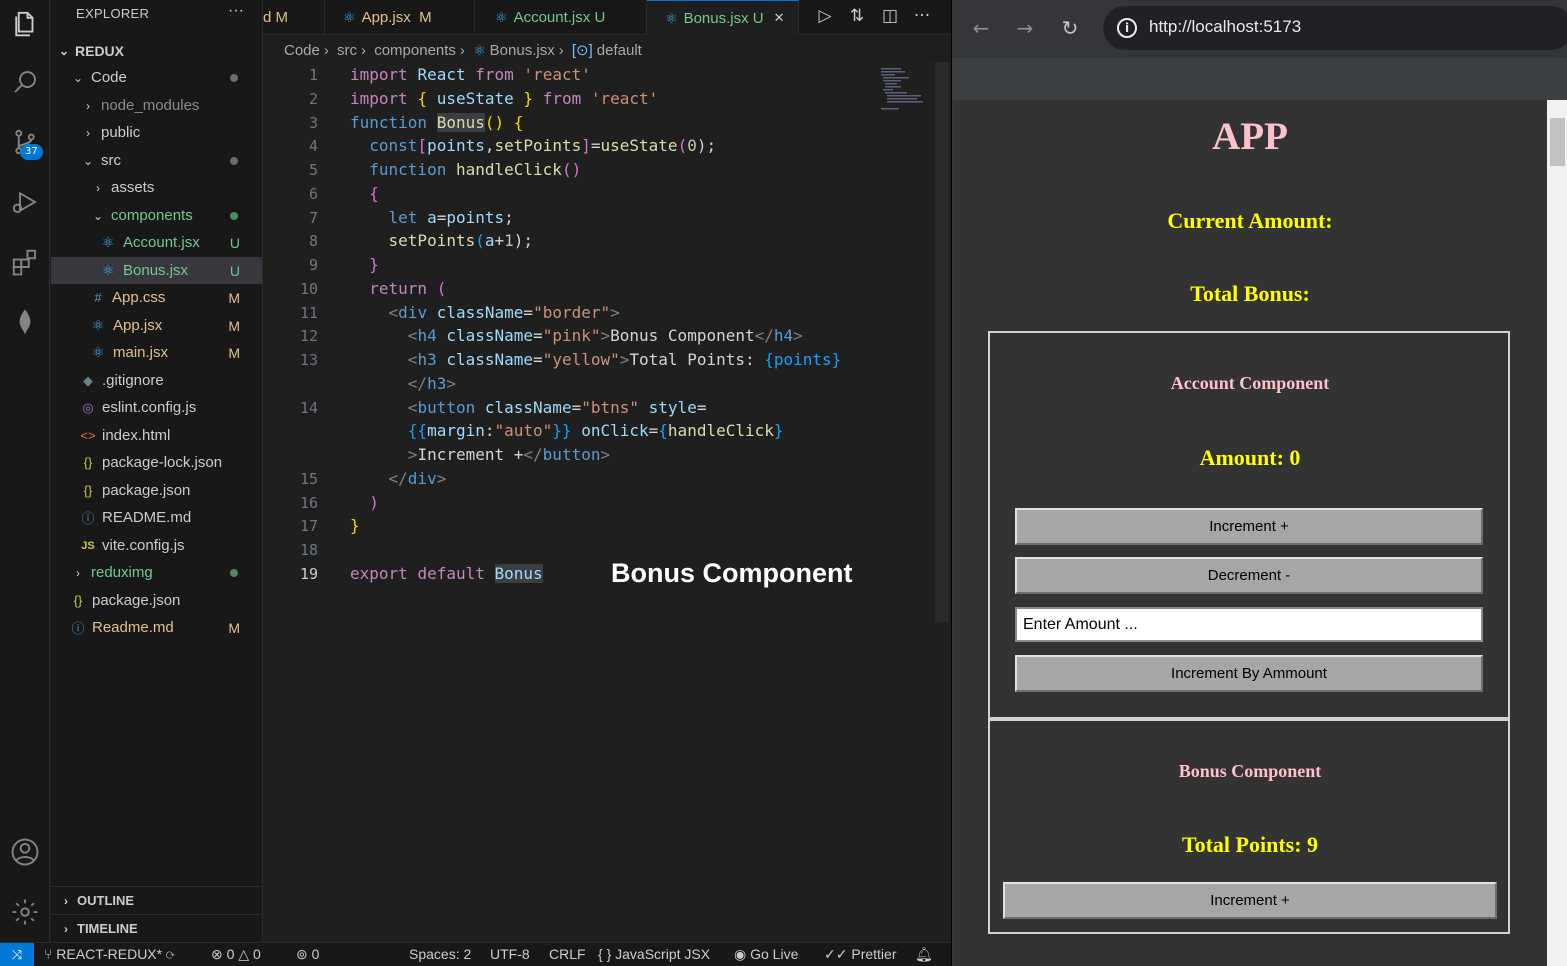  Describe the element at coordinates (156, 215) in the screenshot. I see `tree-folder-components: ⌄ components` at that location.